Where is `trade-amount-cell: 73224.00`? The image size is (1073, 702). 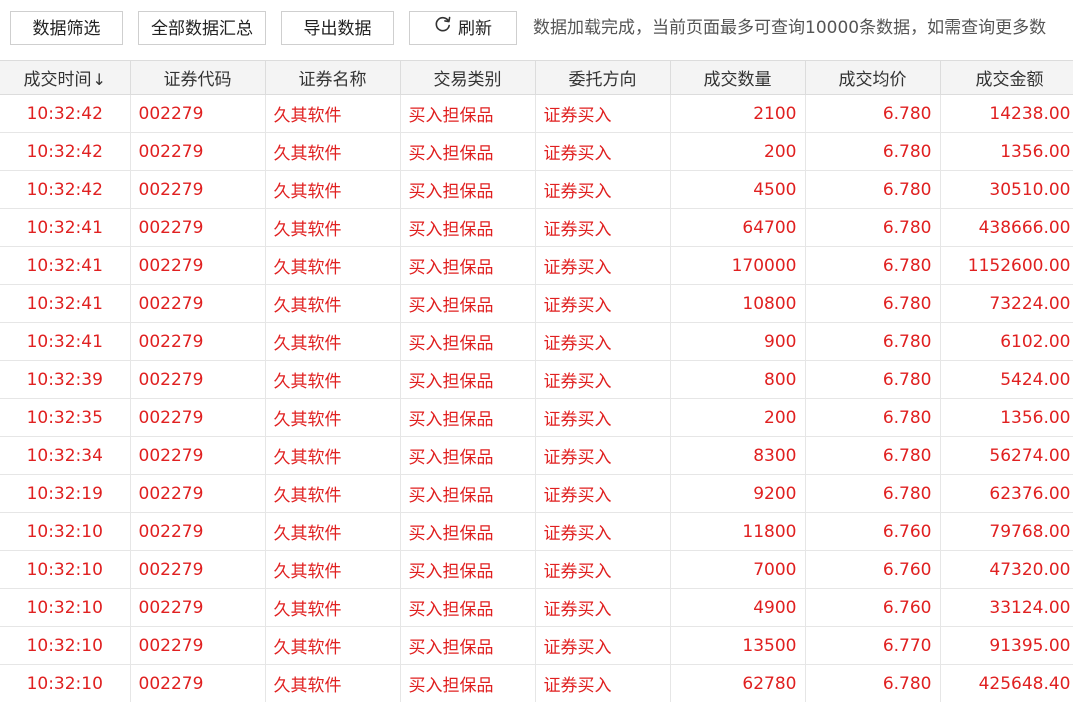
trade-amount-cell: 73224.00 is located at coordinates (1006, 303).